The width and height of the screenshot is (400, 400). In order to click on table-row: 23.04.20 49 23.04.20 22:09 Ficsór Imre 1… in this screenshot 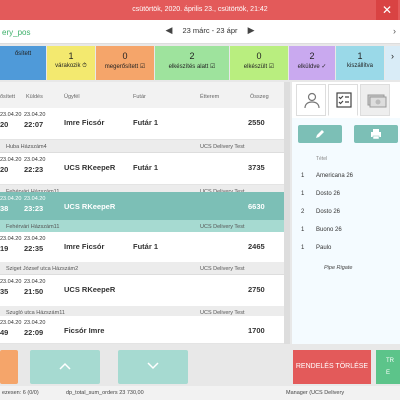, I will do `click(145, 330)`.